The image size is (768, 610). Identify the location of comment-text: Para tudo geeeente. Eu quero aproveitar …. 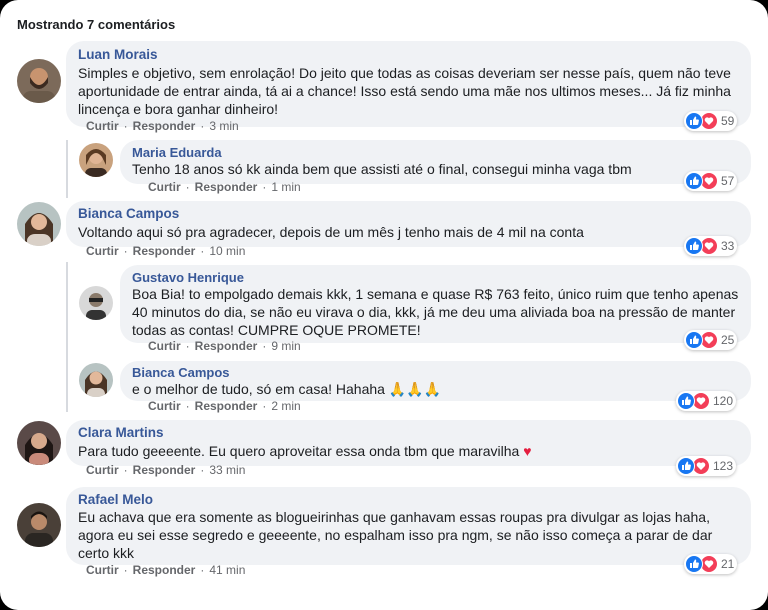
(305, 451).